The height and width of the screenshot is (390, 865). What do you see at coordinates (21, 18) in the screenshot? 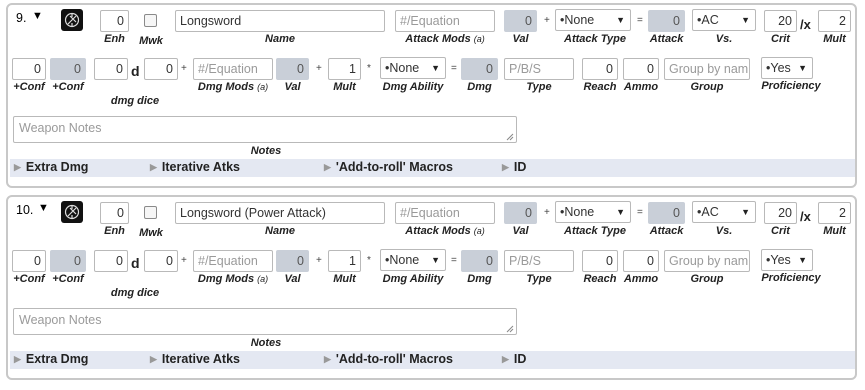
I see `weapon-index: 9.` at bounding box center [21, 18].